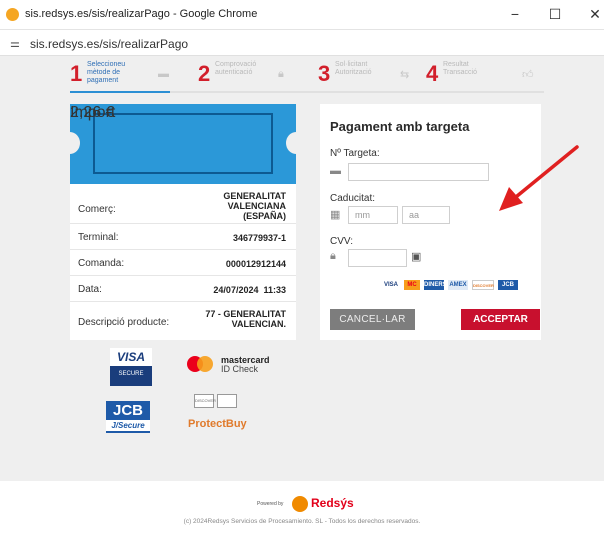  I want to click on visa-secure-logo: VISA SECURE, so click(131, 367).